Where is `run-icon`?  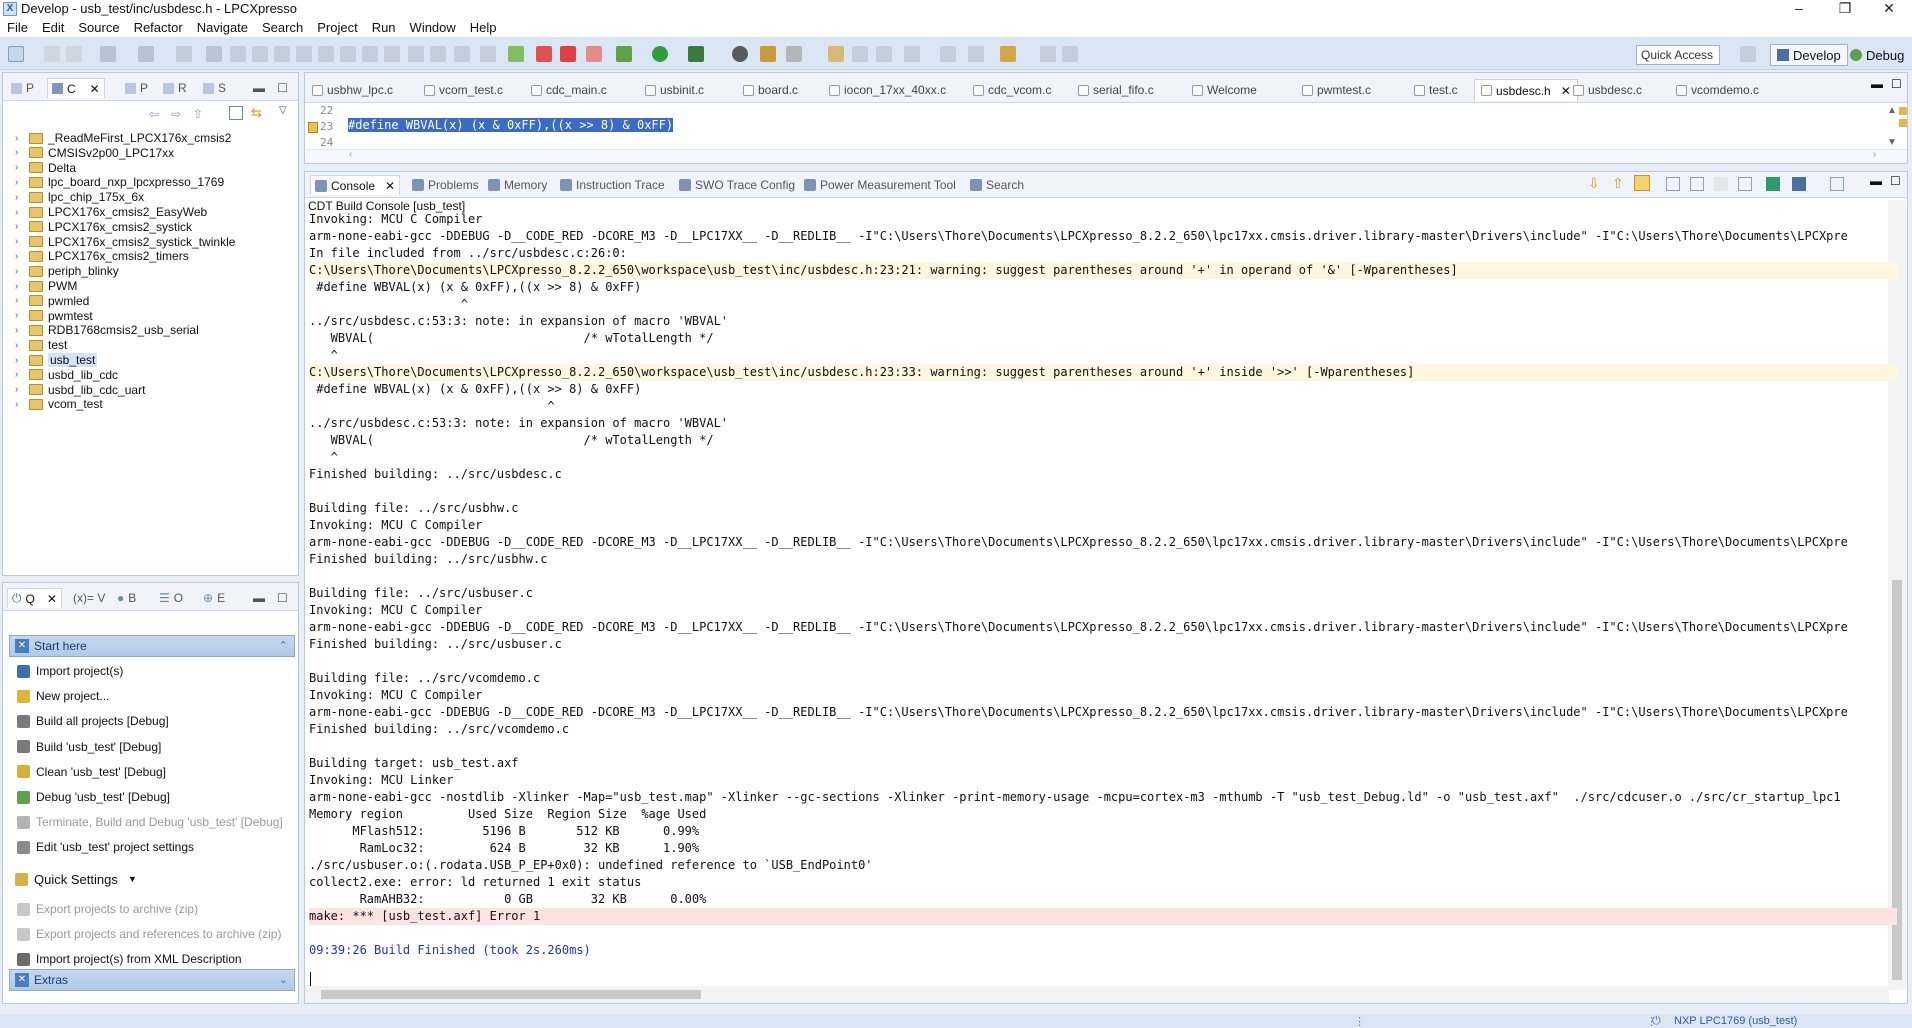
run-icon is located at coordinates (660, 54).